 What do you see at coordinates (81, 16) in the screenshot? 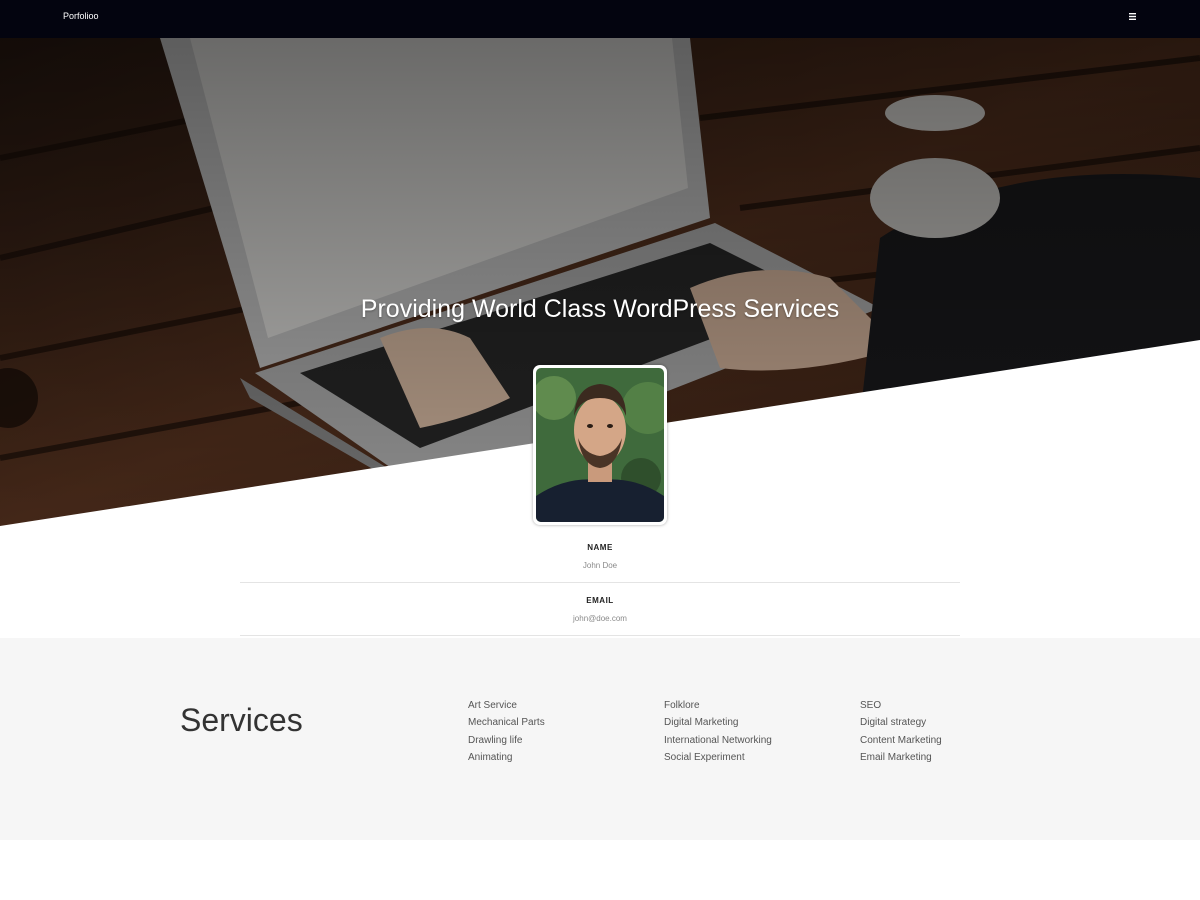
I see `site-brand-link: Porfolioo` at bounding box center [81, 16].